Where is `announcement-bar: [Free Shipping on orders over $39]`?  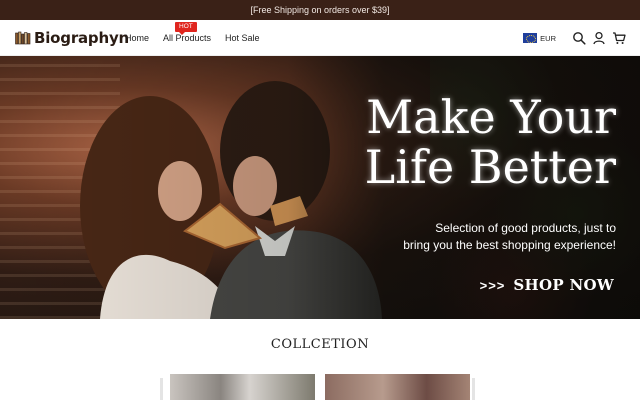 announcement-bar: [Free Shipping on orders over $39] is located at coordinates (320, 10).